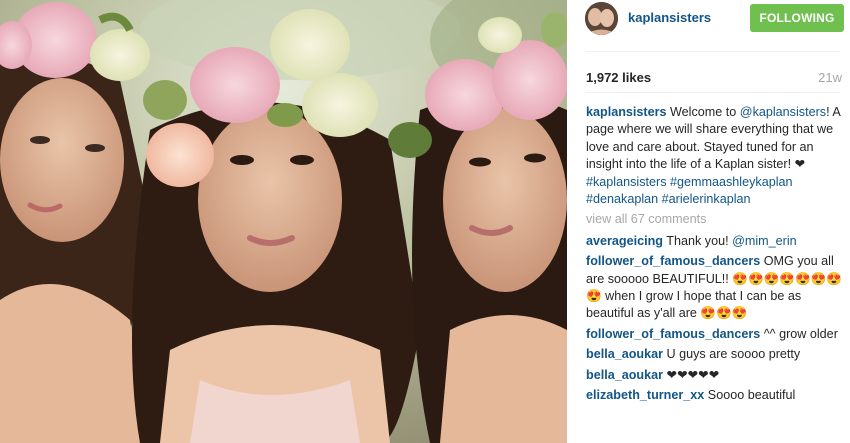  I want to click on comment-username-link: averageicing, so click(624, 241).